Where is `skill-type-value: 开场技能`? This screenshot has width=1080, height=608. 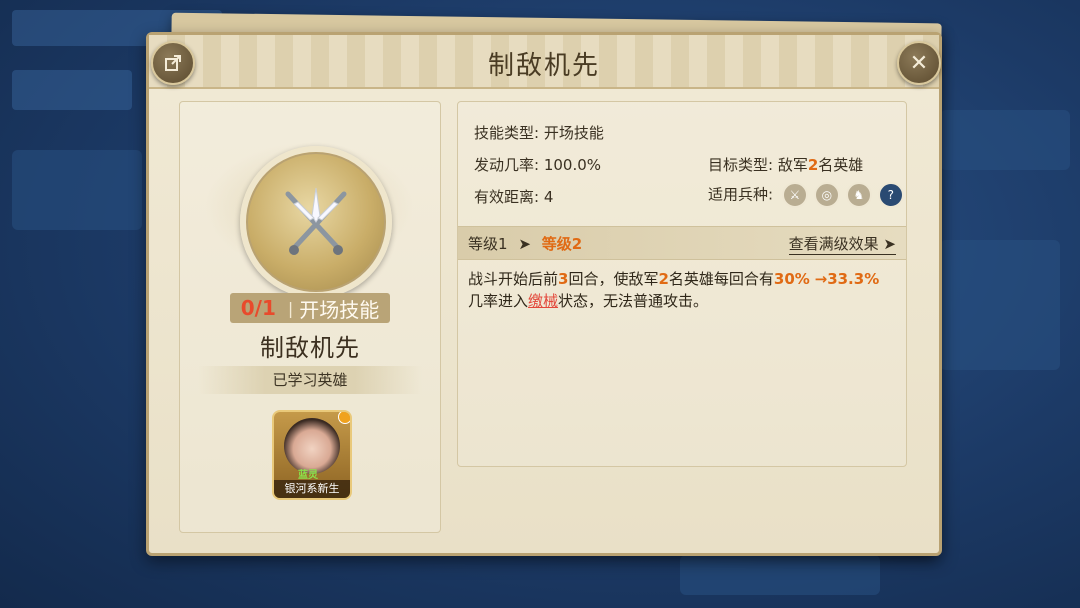 skill-type-value: 开场技能 is located at coordinates (573, 133).